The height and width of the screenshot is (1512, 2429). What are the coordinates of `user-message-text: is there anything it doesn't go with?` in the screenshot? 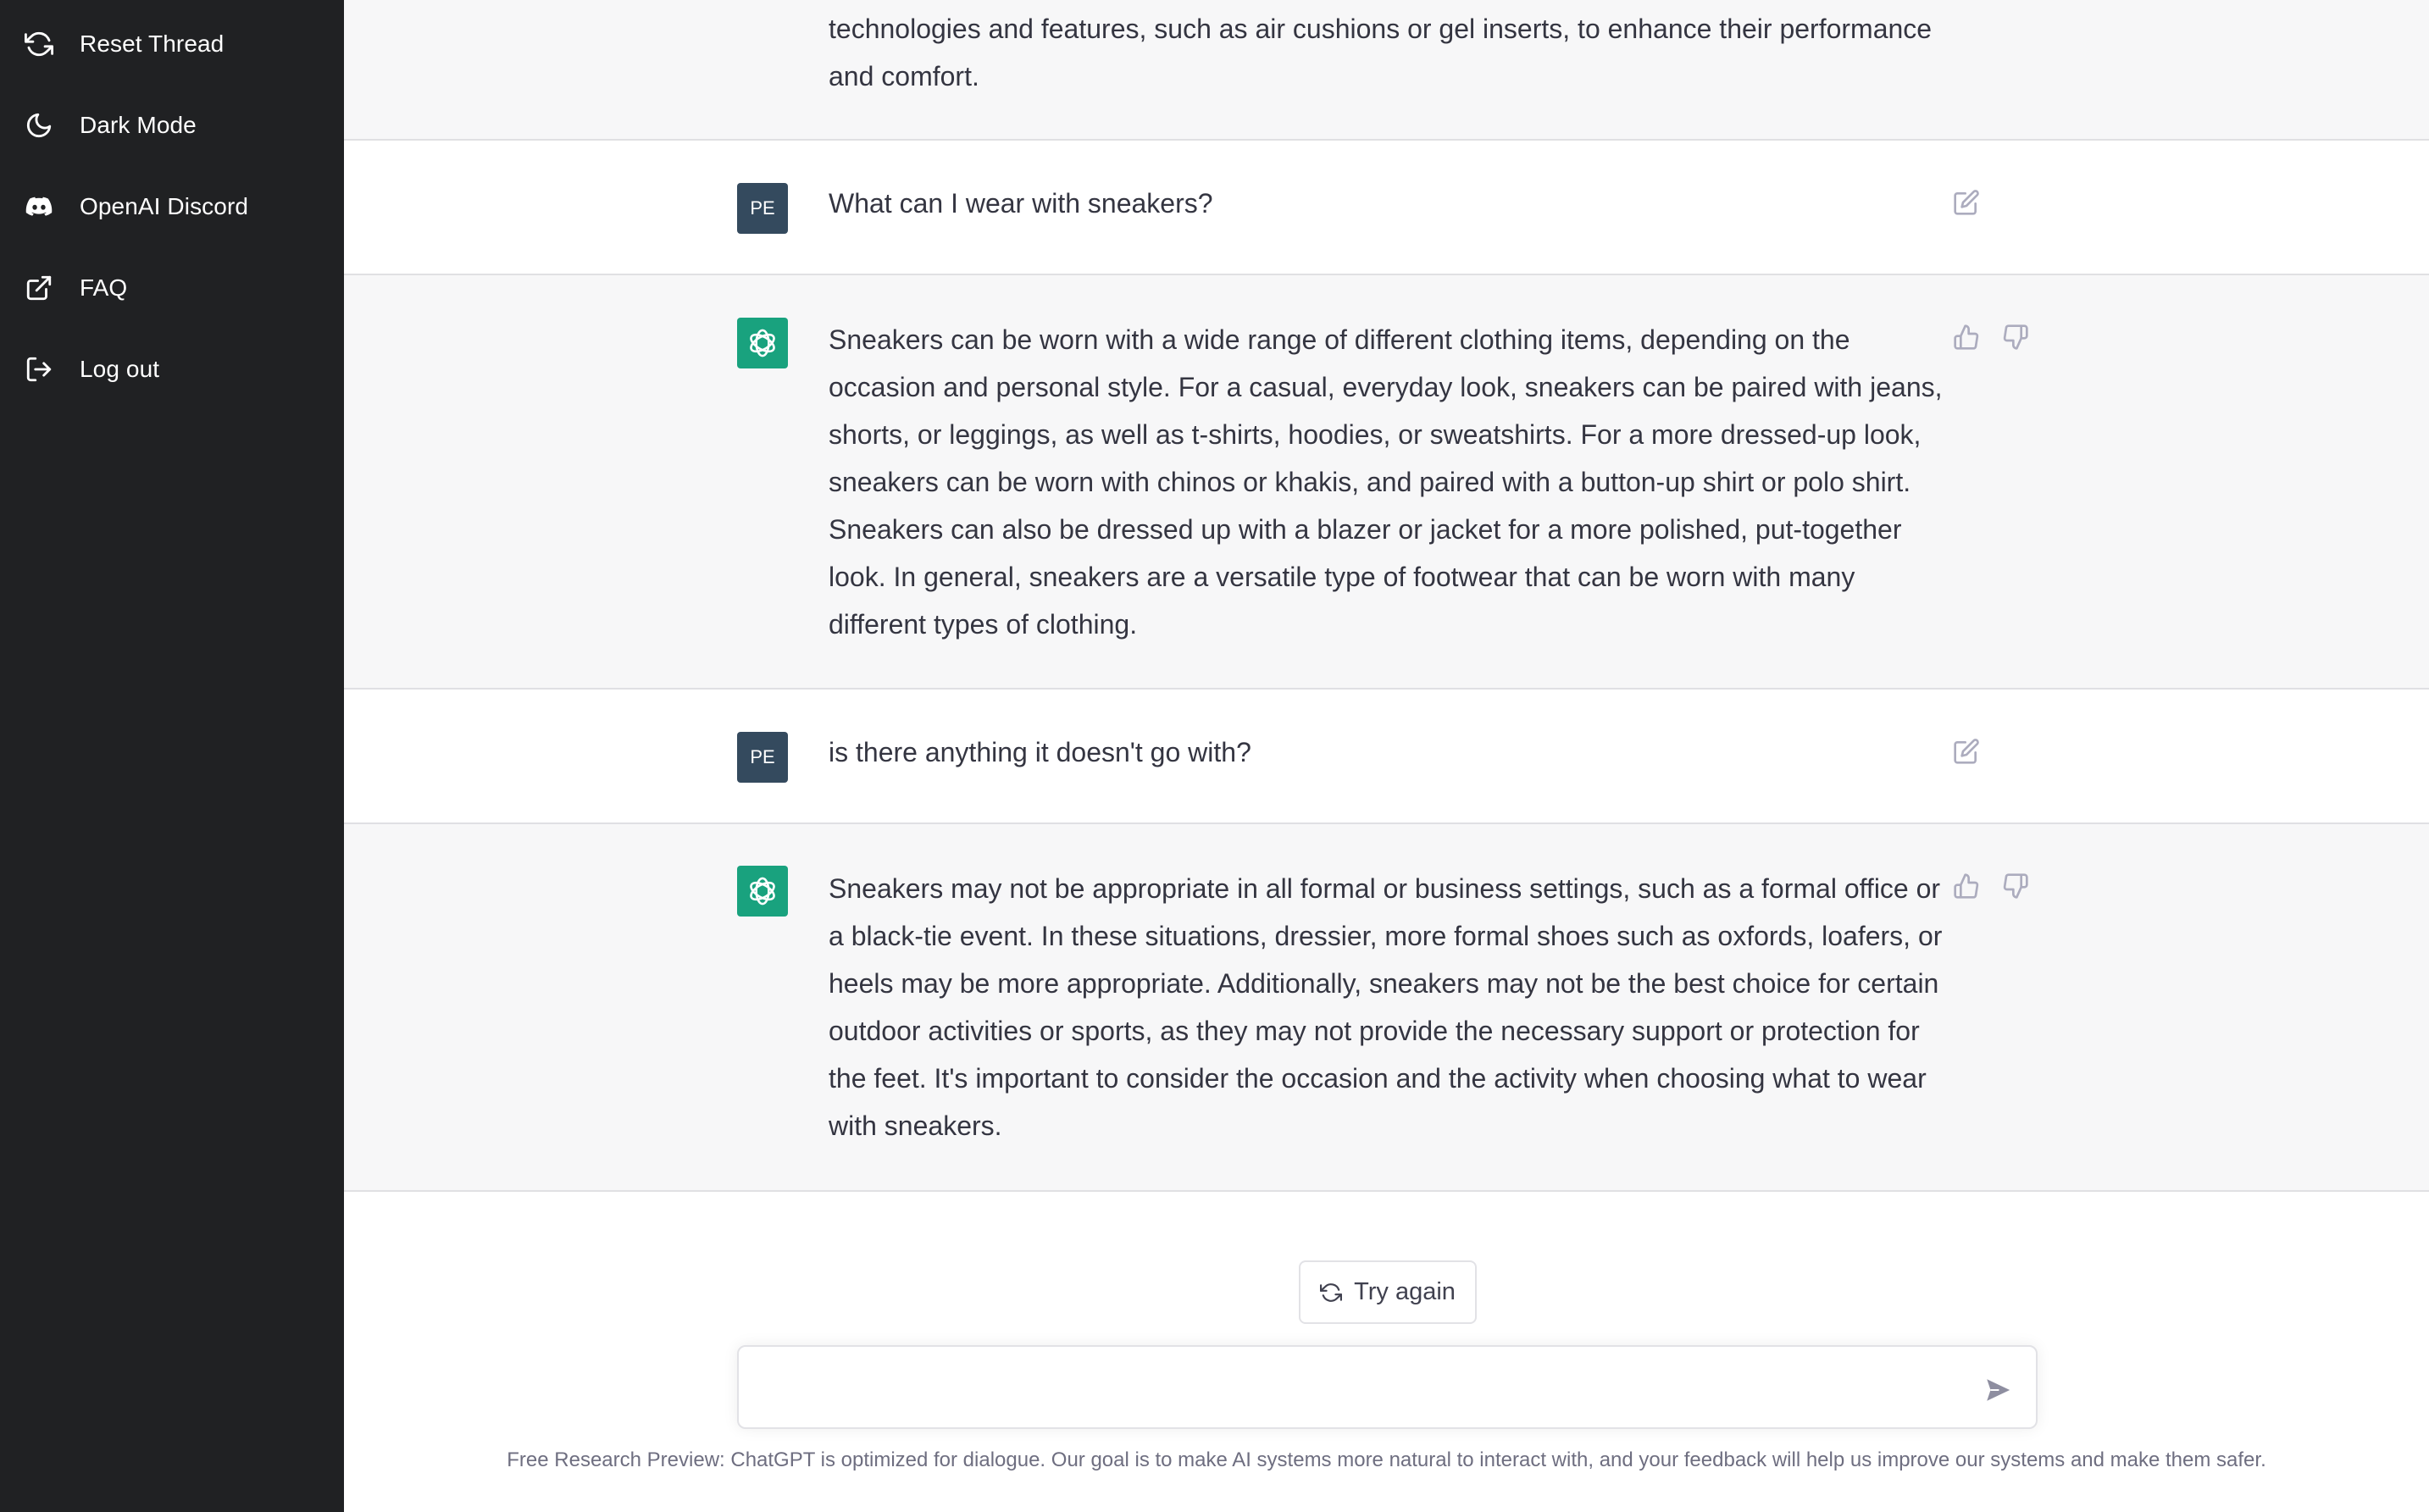 It's located at (1040, 752).